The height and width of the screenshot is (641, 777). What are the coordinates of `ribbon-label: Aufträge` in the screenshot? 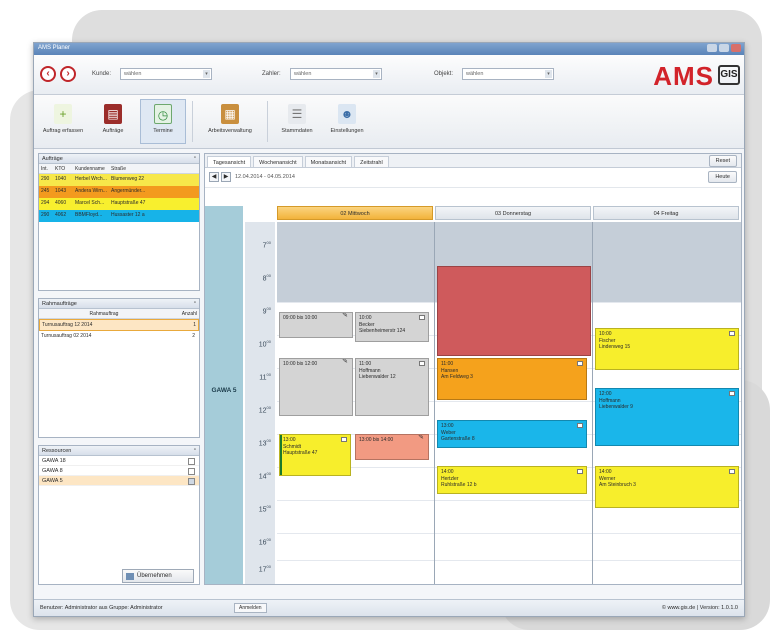 It's located at (113, 131).